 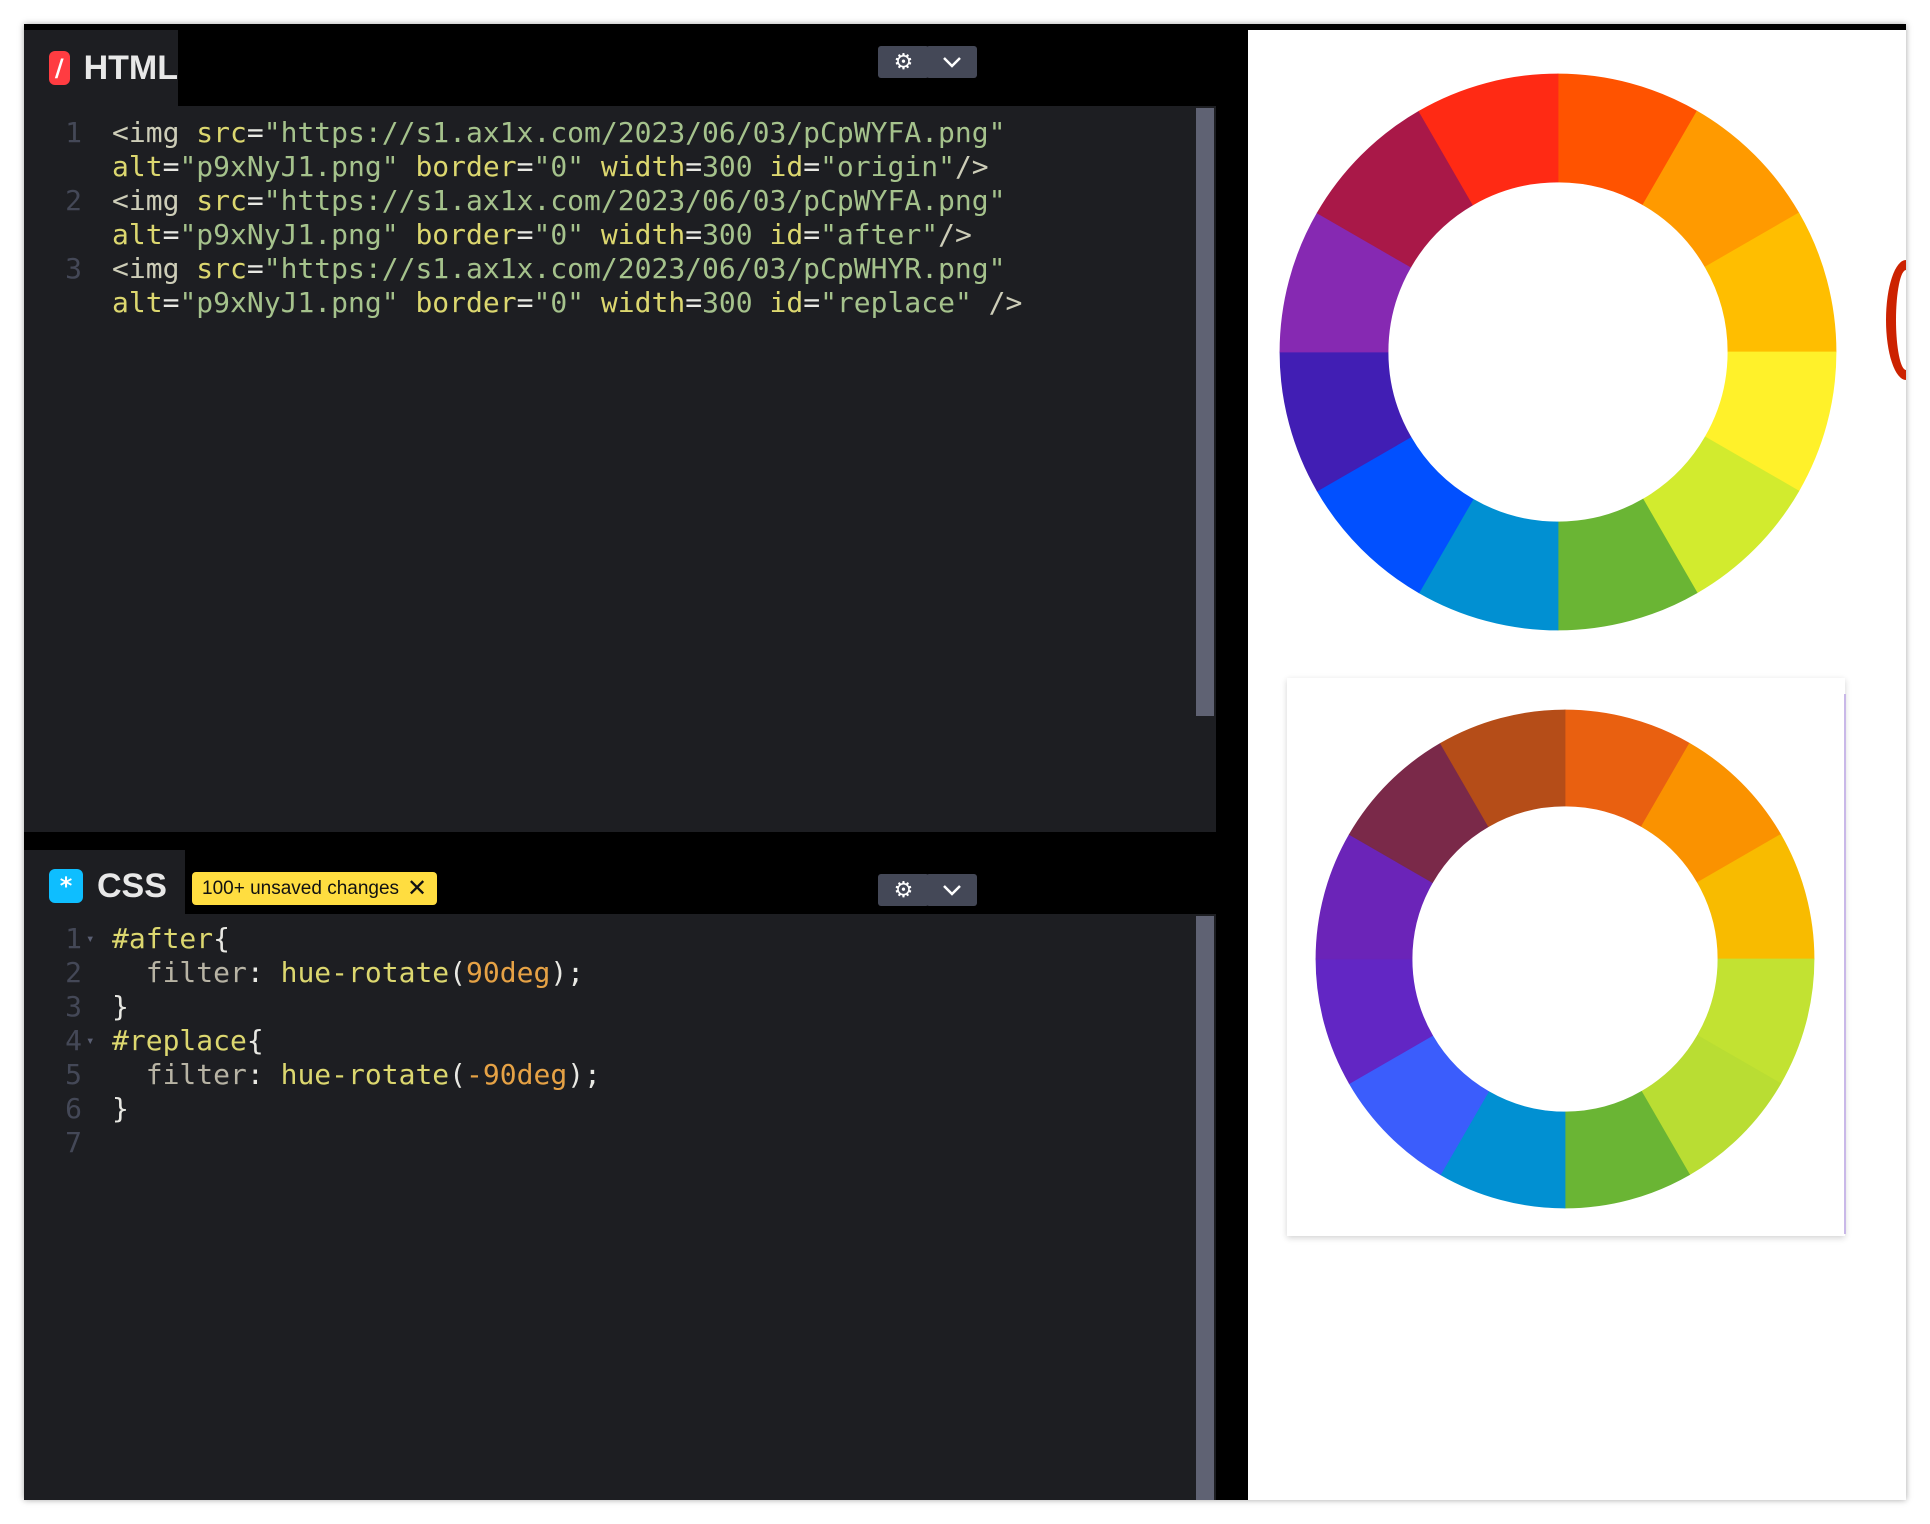 What do you see at coordinates (1232, 762) in the screenshot?
I see `editor-preview-resizer` at bounding box center [1232, 762].